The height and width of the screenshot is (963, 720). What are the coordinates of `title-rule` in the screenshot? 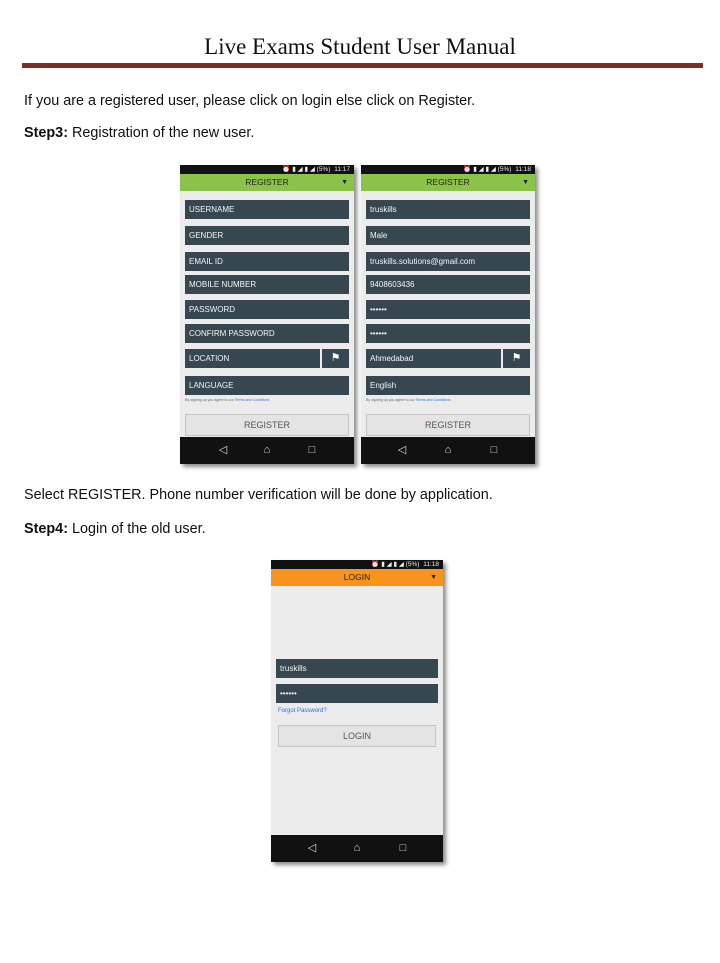 It's located at (362, 65).